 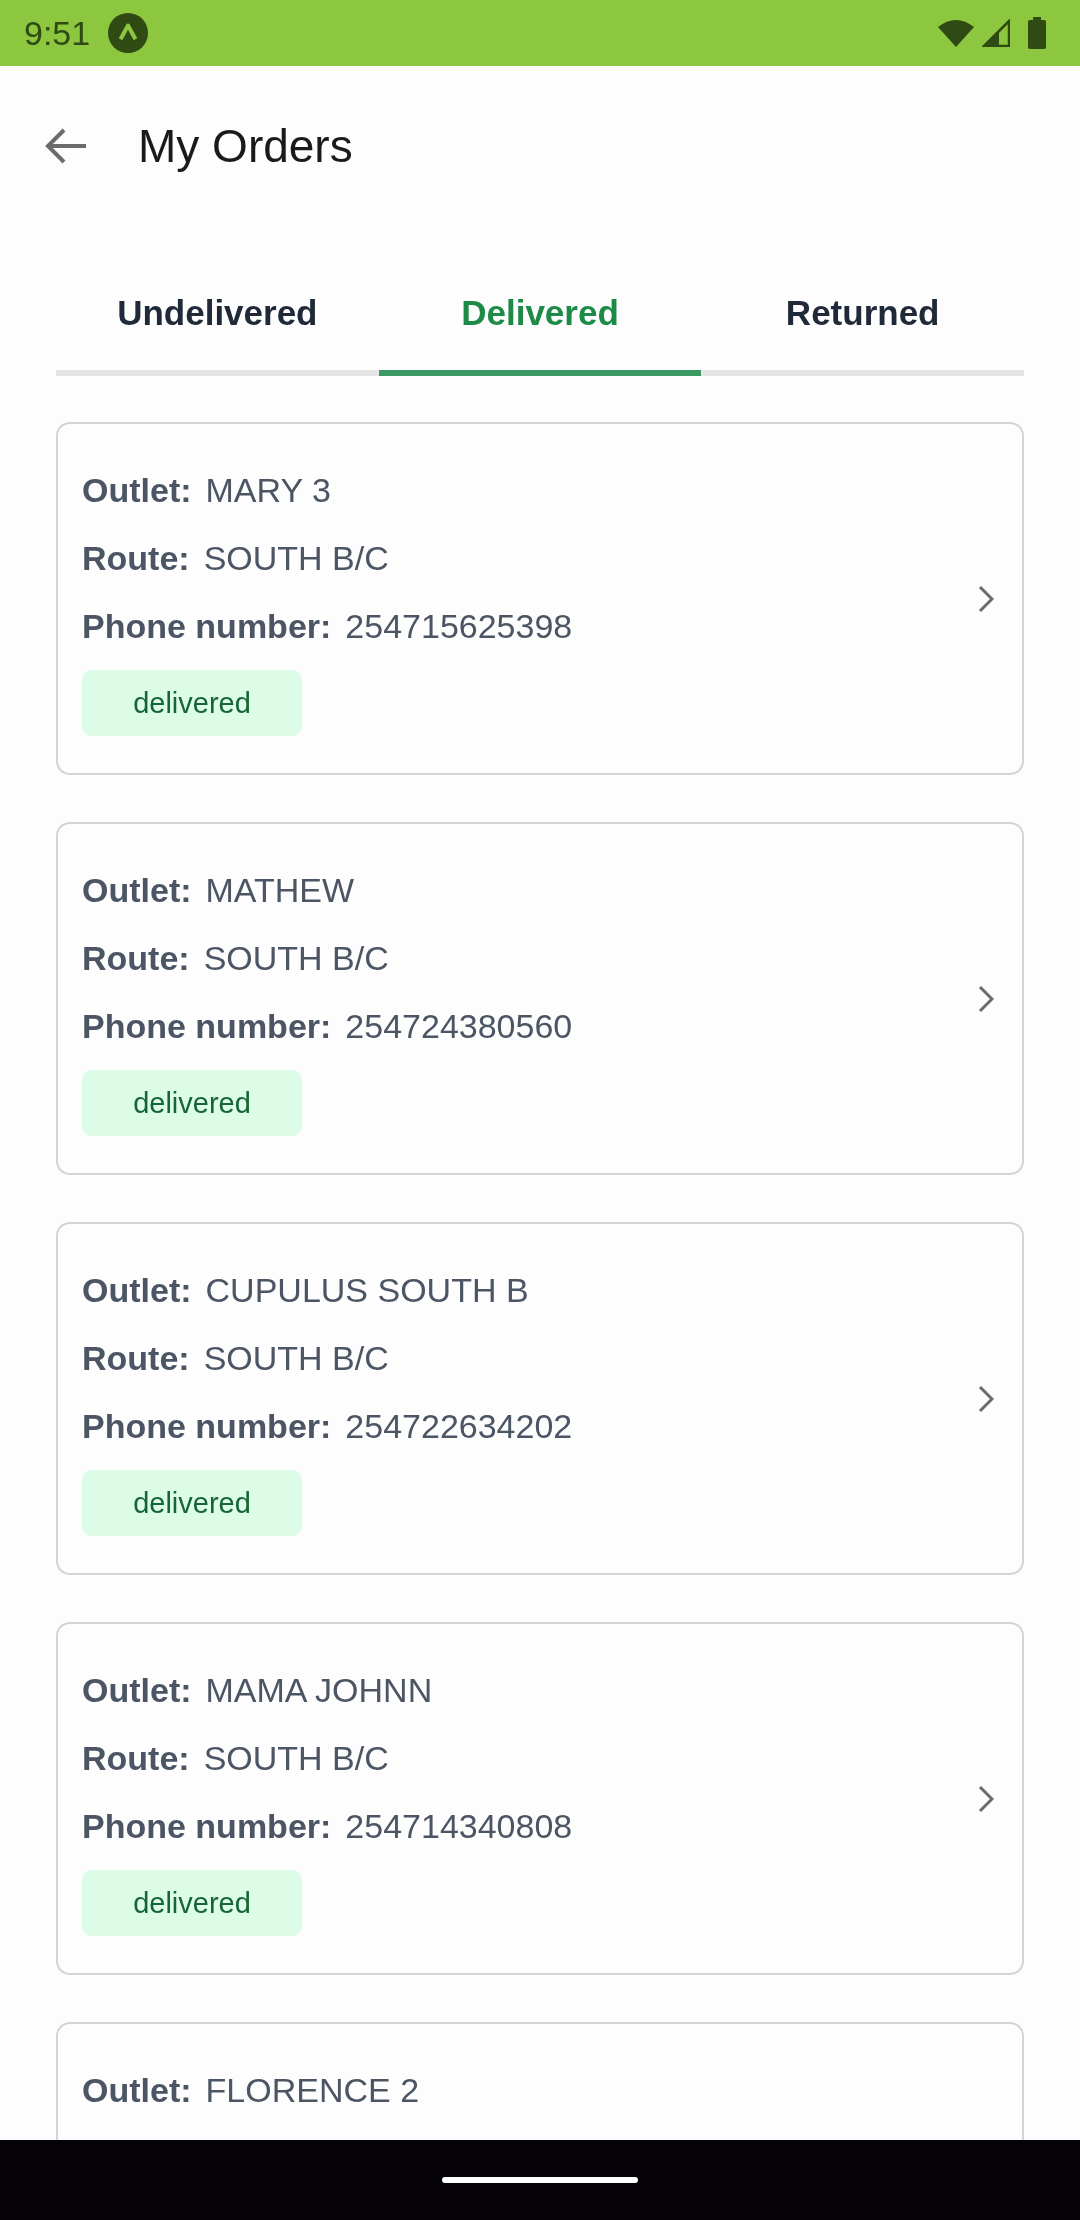 What do you see at coordinates (1037, 33) in the screenshot?
I see `battery-icon` at bounding box center [1037, 33].